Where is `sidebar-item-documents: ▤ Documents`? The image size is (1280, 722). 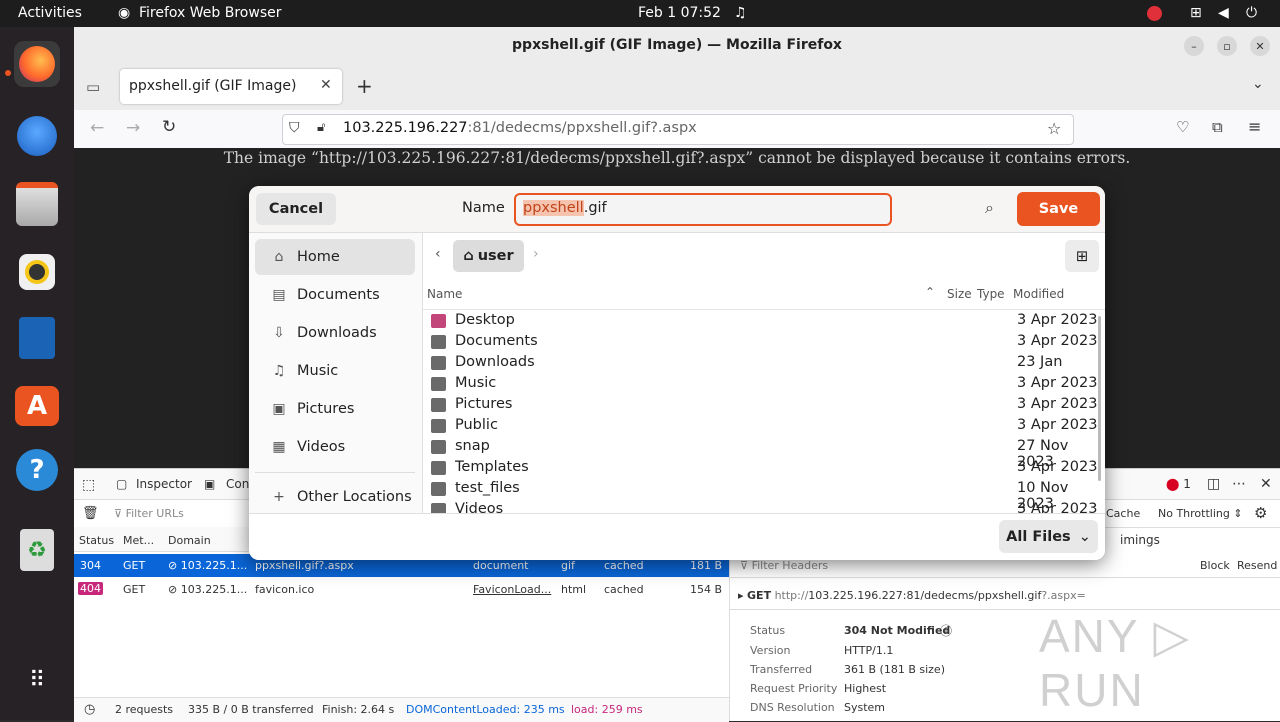
sidebar-item-documents: ▤ Documents is located at coordinates (335, 295).